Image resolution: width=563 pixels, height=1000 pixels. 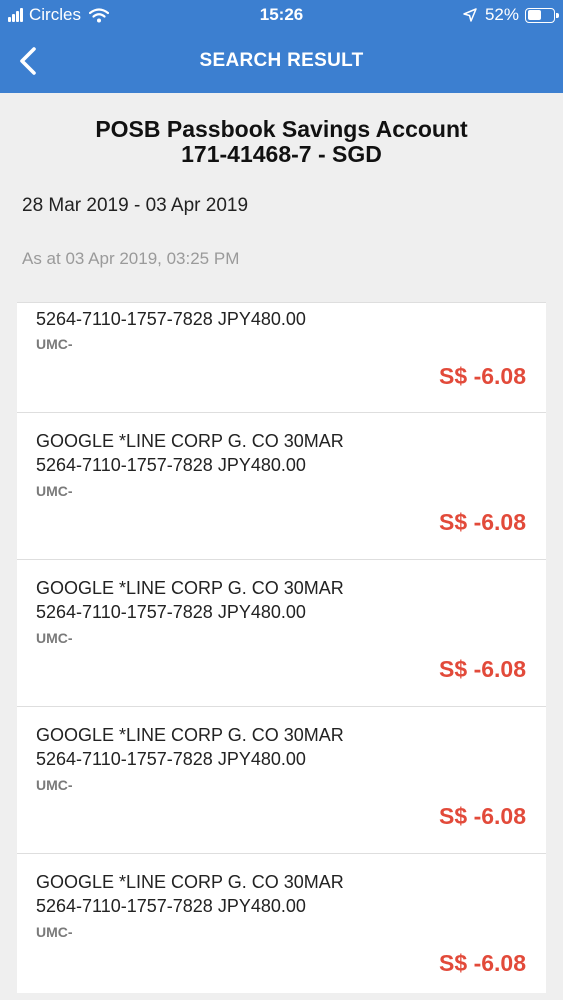 I want to click on page-title: SEARCH RESULT, so click(x=281, y=60).